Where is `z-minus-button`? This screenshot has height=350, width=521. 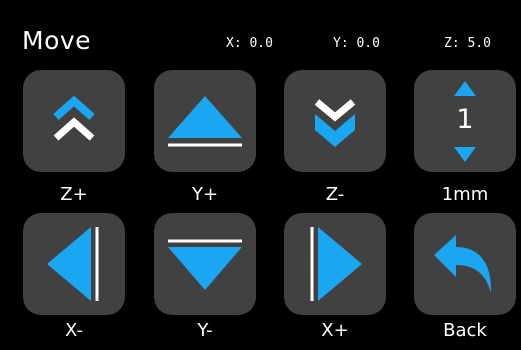
z-minus-button is located at coordinates (335, 121).